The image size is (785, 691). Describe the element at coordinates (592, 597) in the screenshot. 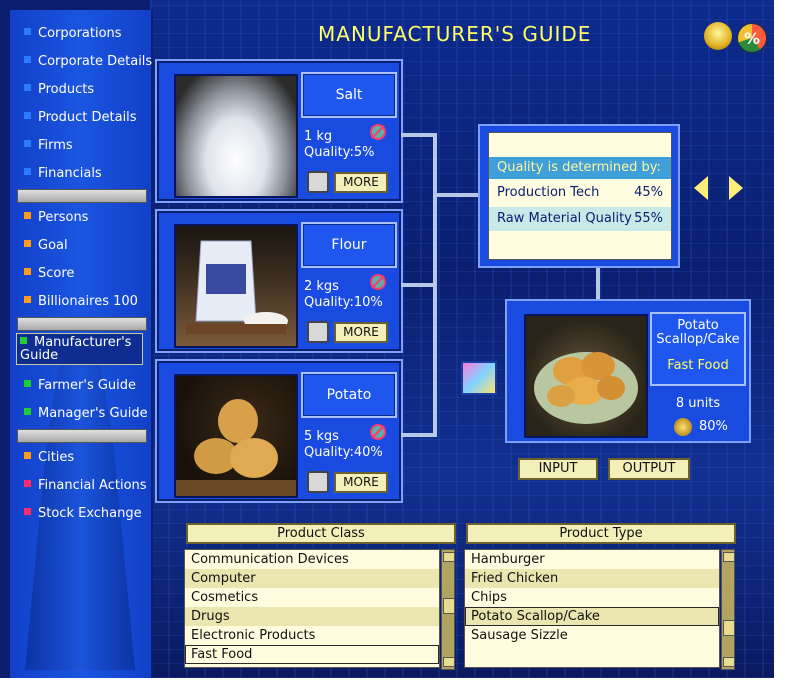

I see `list-item: Chips` at that location.